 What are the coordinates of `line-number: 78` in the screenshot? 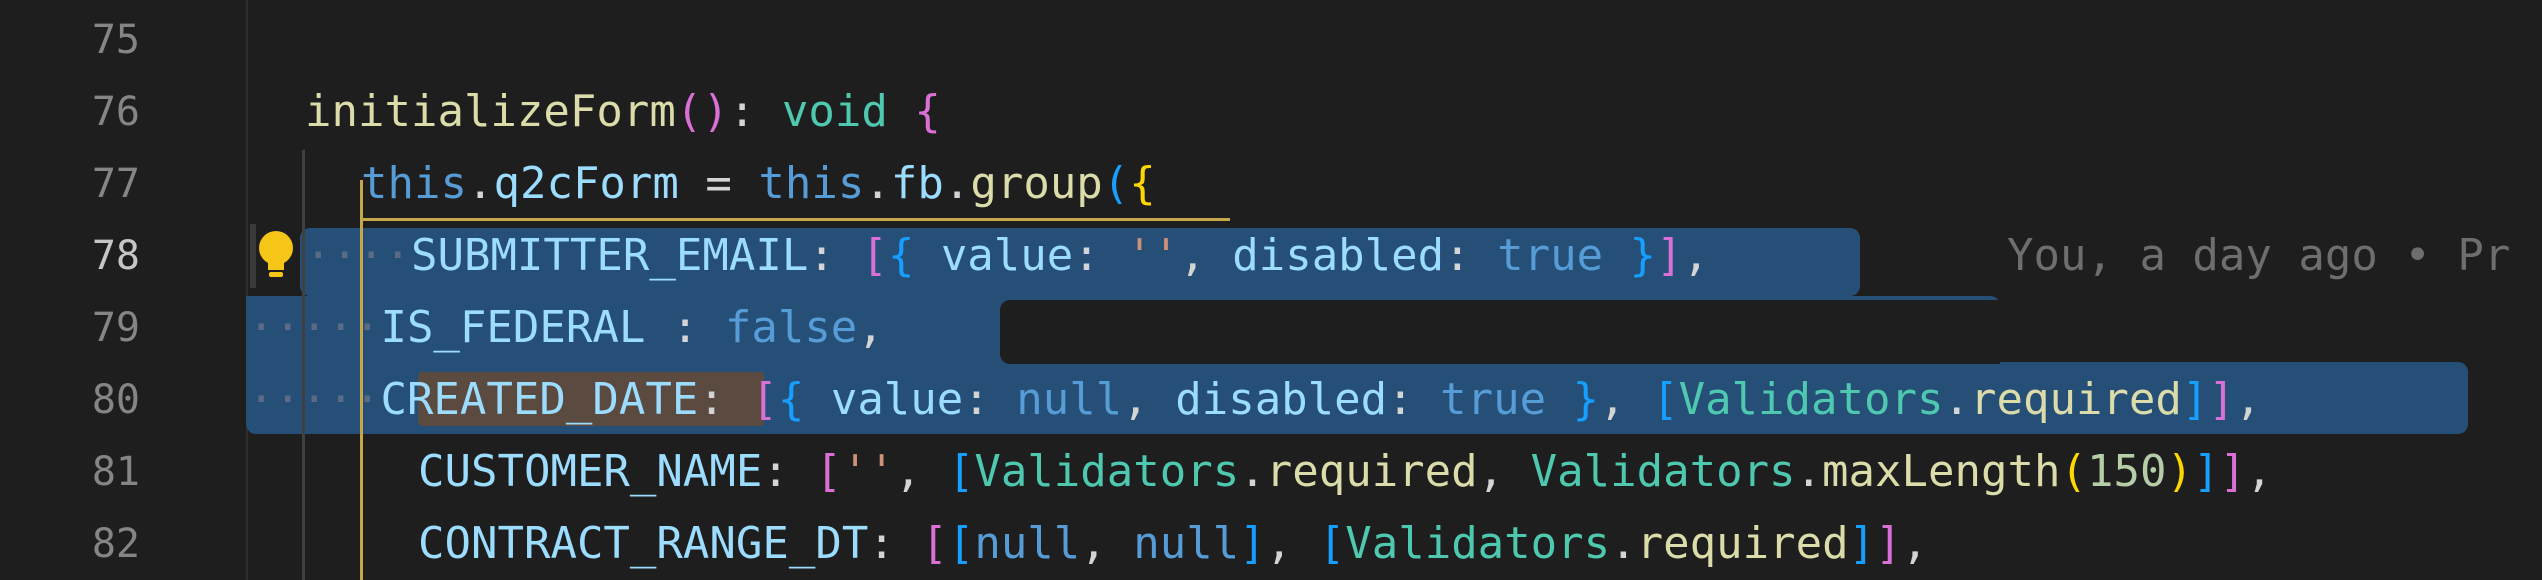 It's located at (115, 256).